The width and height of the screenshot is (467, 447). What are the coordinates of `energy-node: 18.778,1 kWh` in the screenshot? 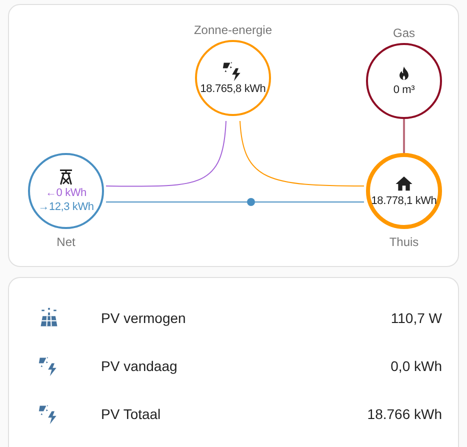 It's located at (404, 191).